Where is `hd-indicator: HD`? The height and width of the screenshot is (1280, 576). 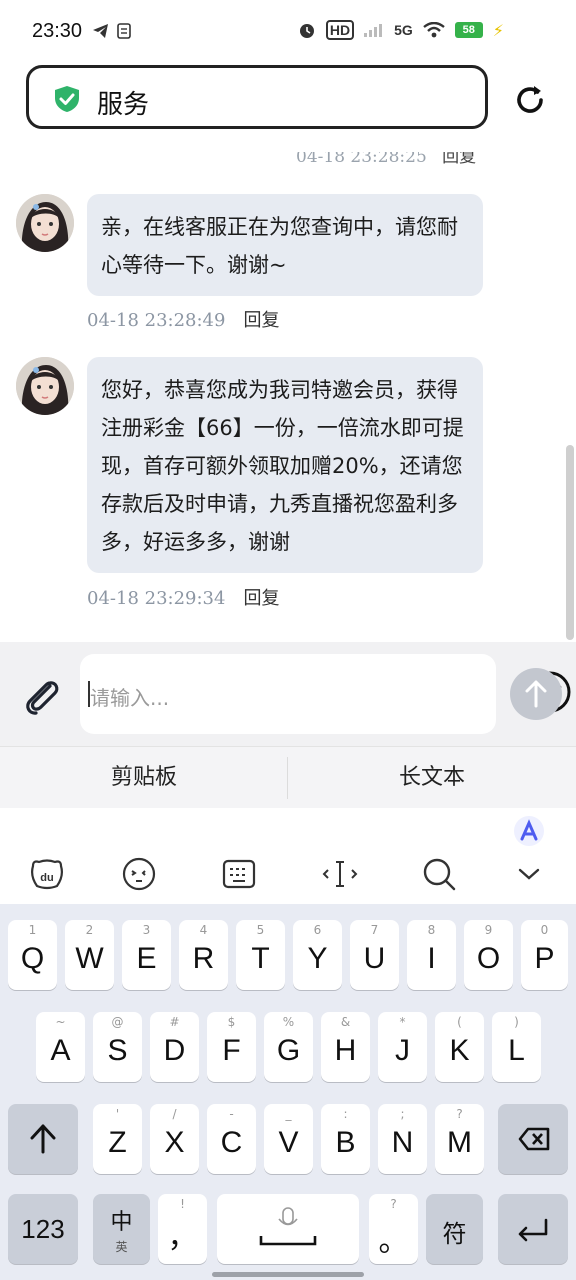 hd-indicator: HD is located at coordinates (340, 30).